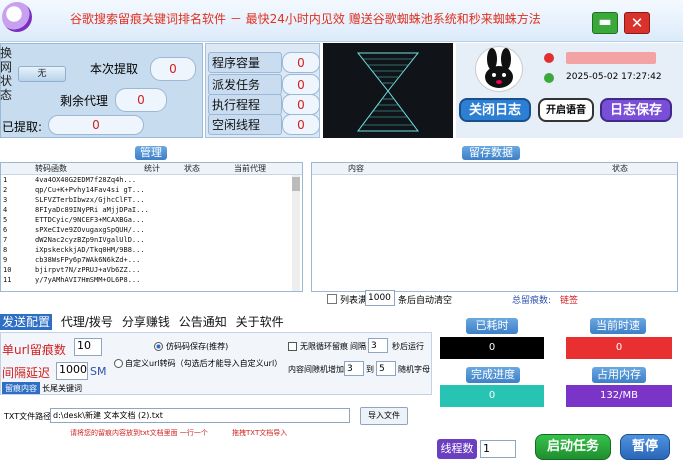  Describe the element at coordinates (5, 190) in the screenshot. I see `row-index: 2` at that location.